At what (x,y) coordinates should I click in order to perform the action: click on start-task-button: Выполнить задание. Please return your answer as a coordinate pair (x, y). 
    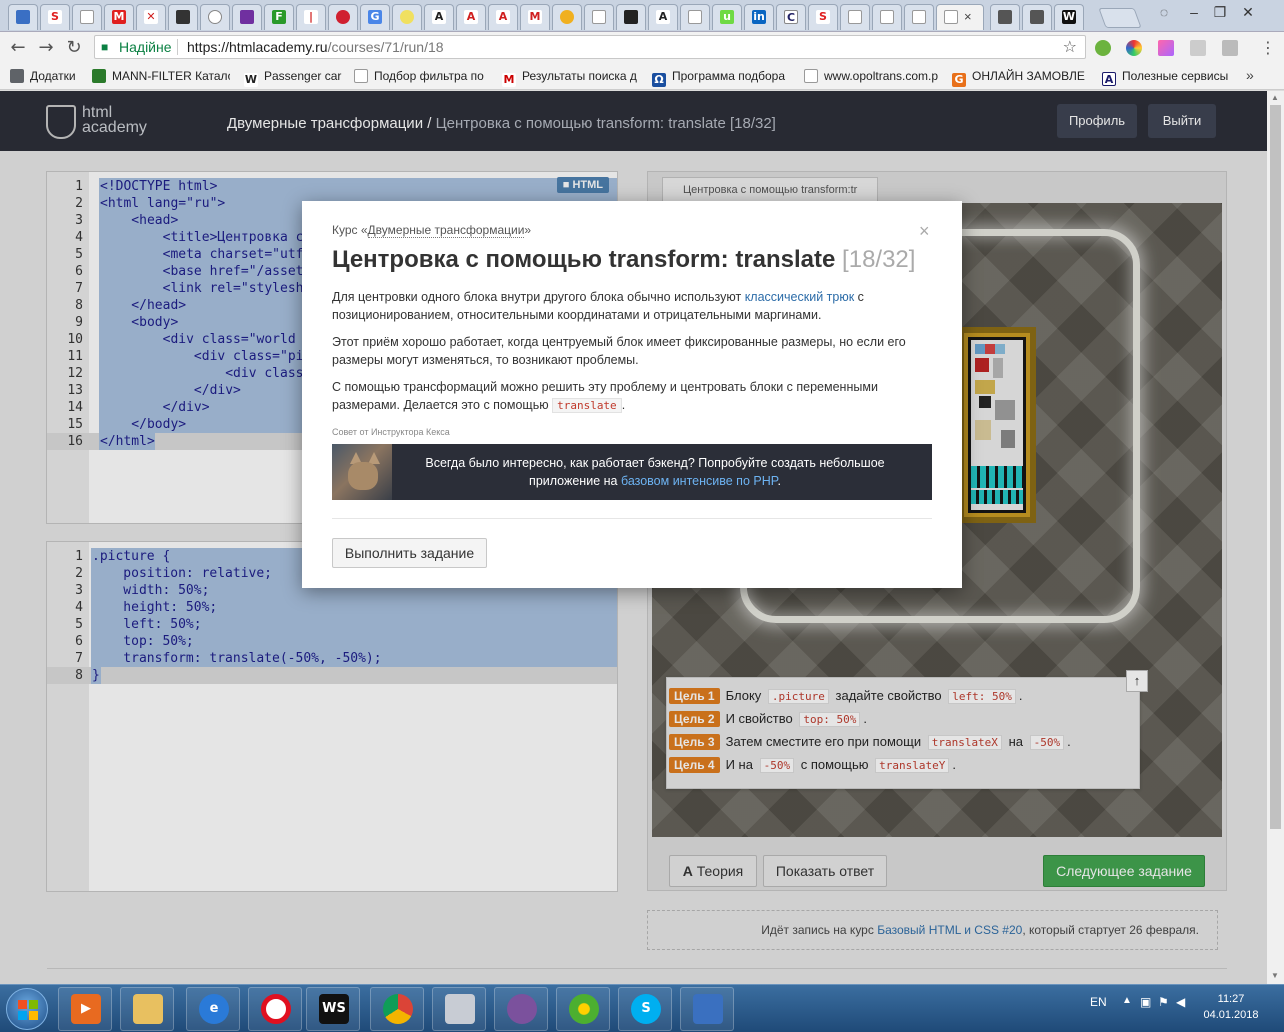
    Looking at the image, I should click on (409, 553).